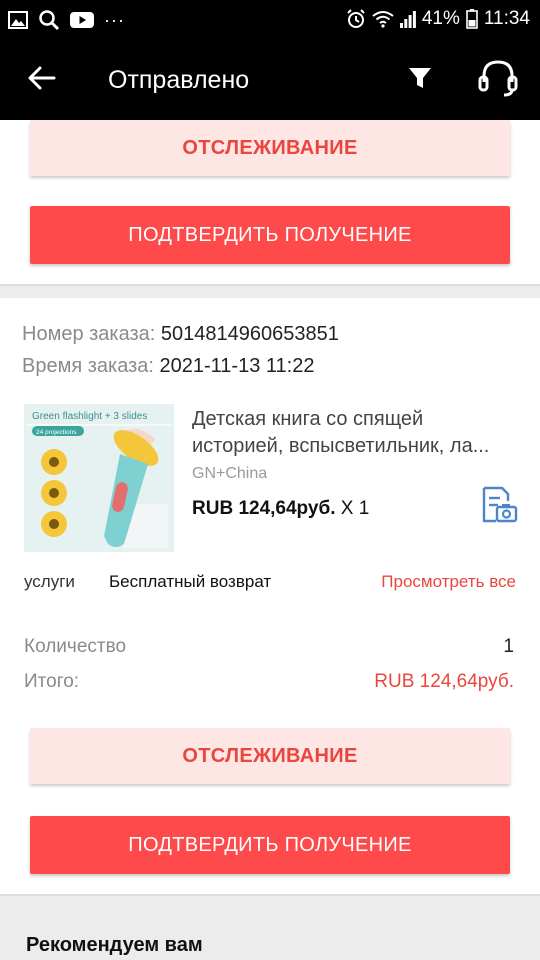  What do you see at coordinates (114, 945) in the screenshot?
I see `recommendations-heading: Рекомендуем вам` at bounding box center [114, 945].